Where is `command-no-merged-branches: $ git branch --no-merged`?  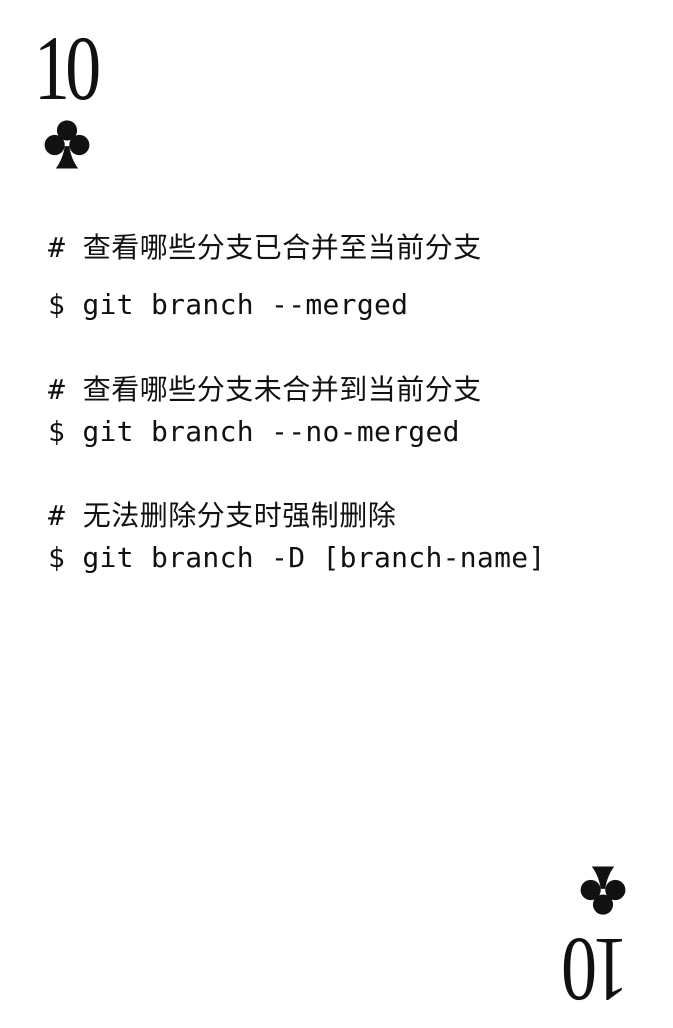
command-no-merged-branches: $ git branch --no-merged is located at coordinates (254, 431).